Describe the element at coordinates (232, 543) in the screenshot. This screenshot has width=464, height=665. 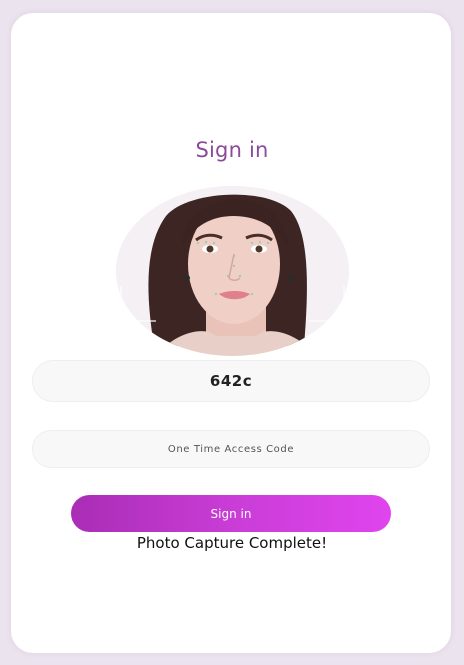
I see `status-message: Photo Capture Complete!` at that location.